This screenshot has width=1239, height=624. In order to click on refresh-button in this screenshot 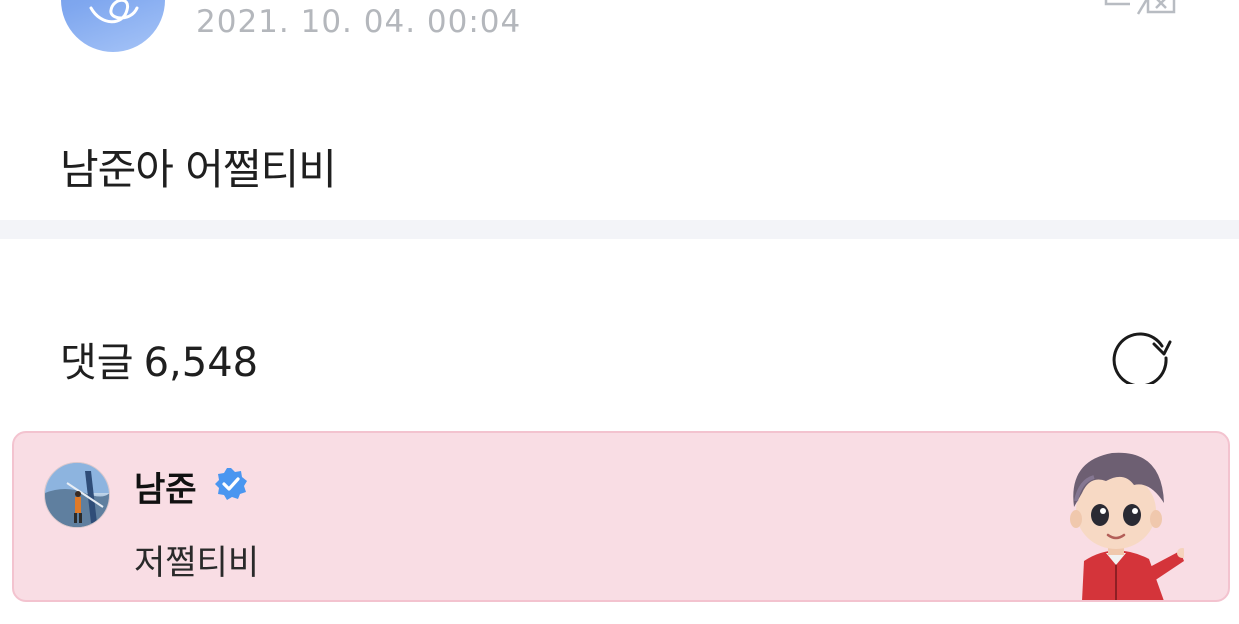, I will do `click(1140, 356)`.